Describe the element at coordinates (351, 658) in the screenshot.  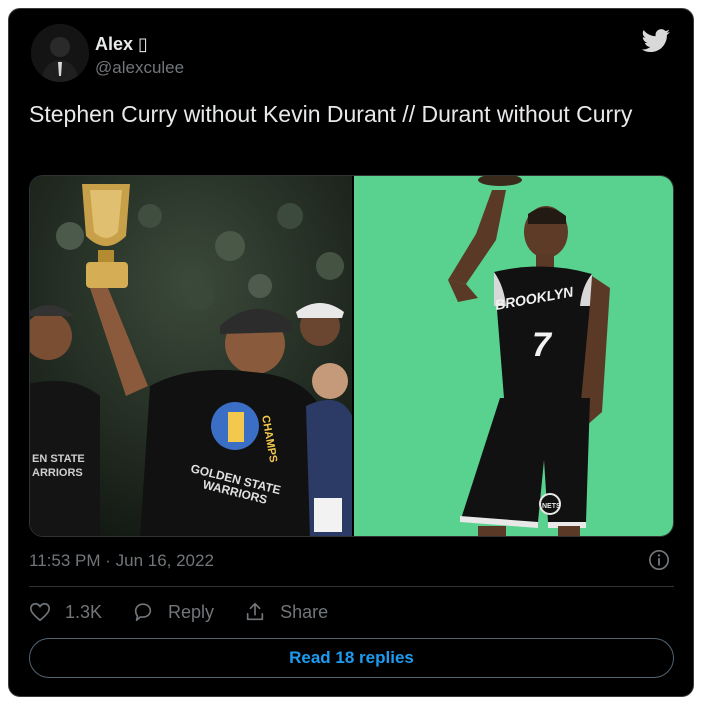
I see `read-replies-button: Read 18 replies` at that location.